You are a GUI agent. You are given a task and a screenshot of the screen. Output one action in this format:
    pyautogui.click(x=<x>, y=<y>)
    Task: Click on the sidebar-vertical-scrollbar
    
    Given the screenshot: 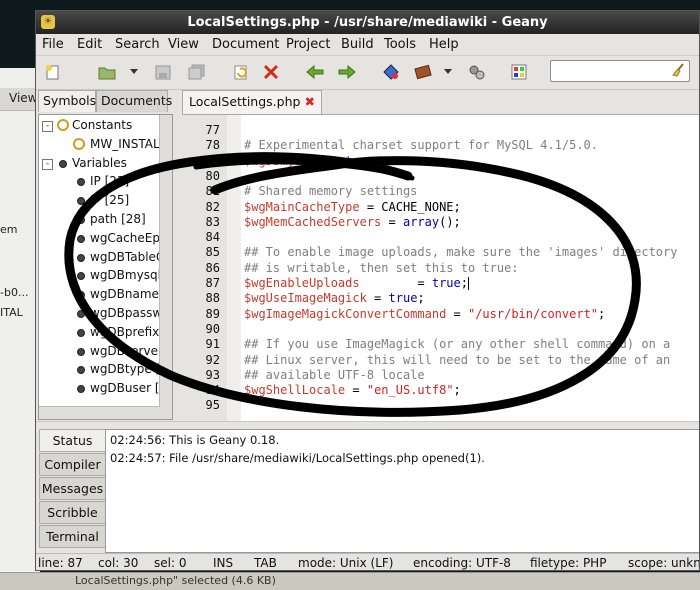 What is the action you would take?
    pyautogui.click(x=165, y=267)
    